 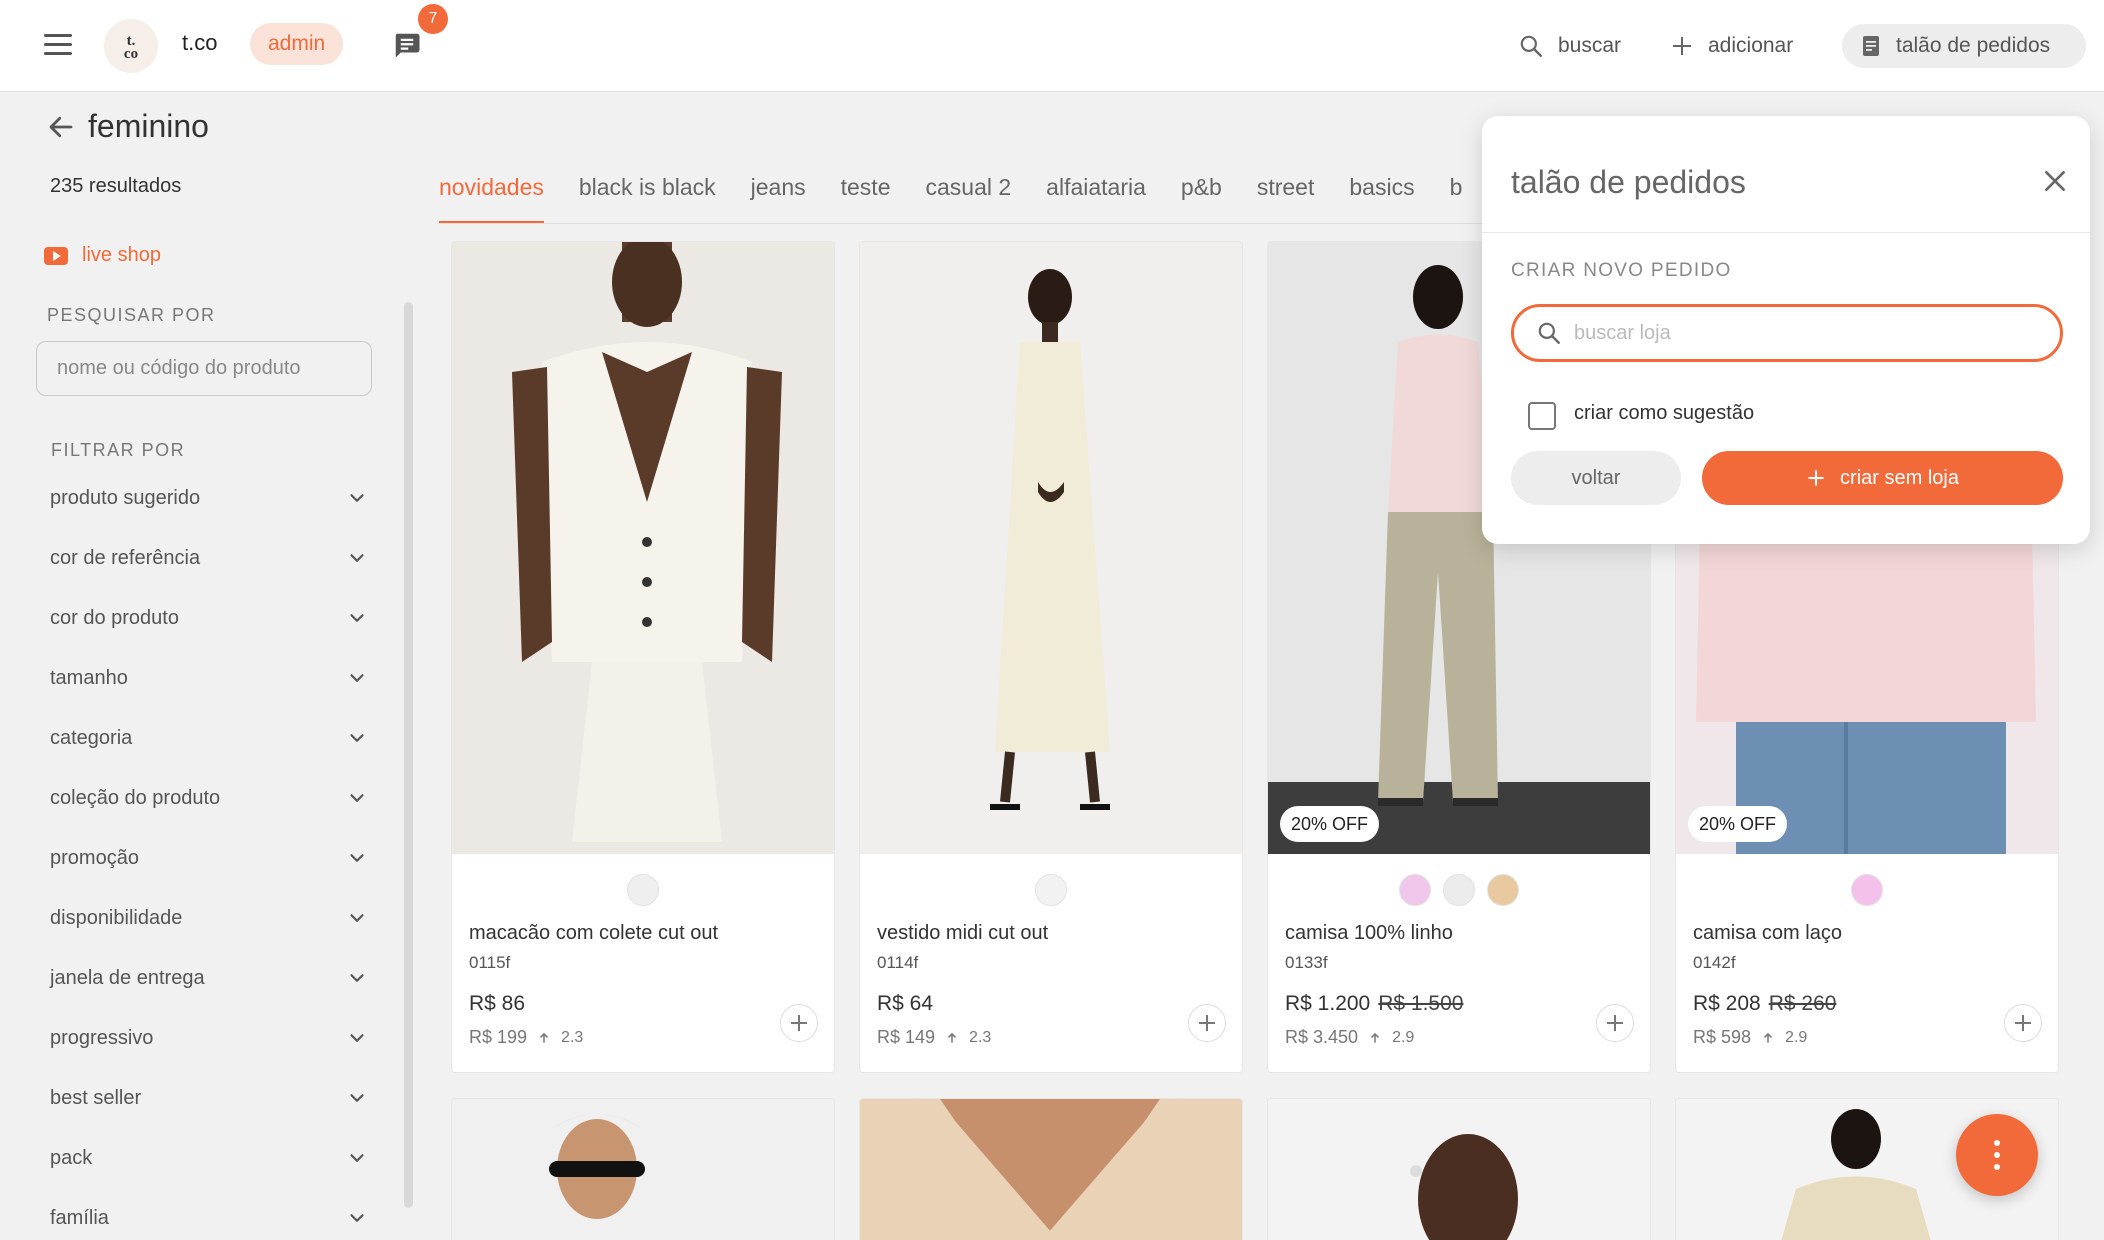 I want to click on discount-badge: 20% OFF, so click(x=1330, y=824).